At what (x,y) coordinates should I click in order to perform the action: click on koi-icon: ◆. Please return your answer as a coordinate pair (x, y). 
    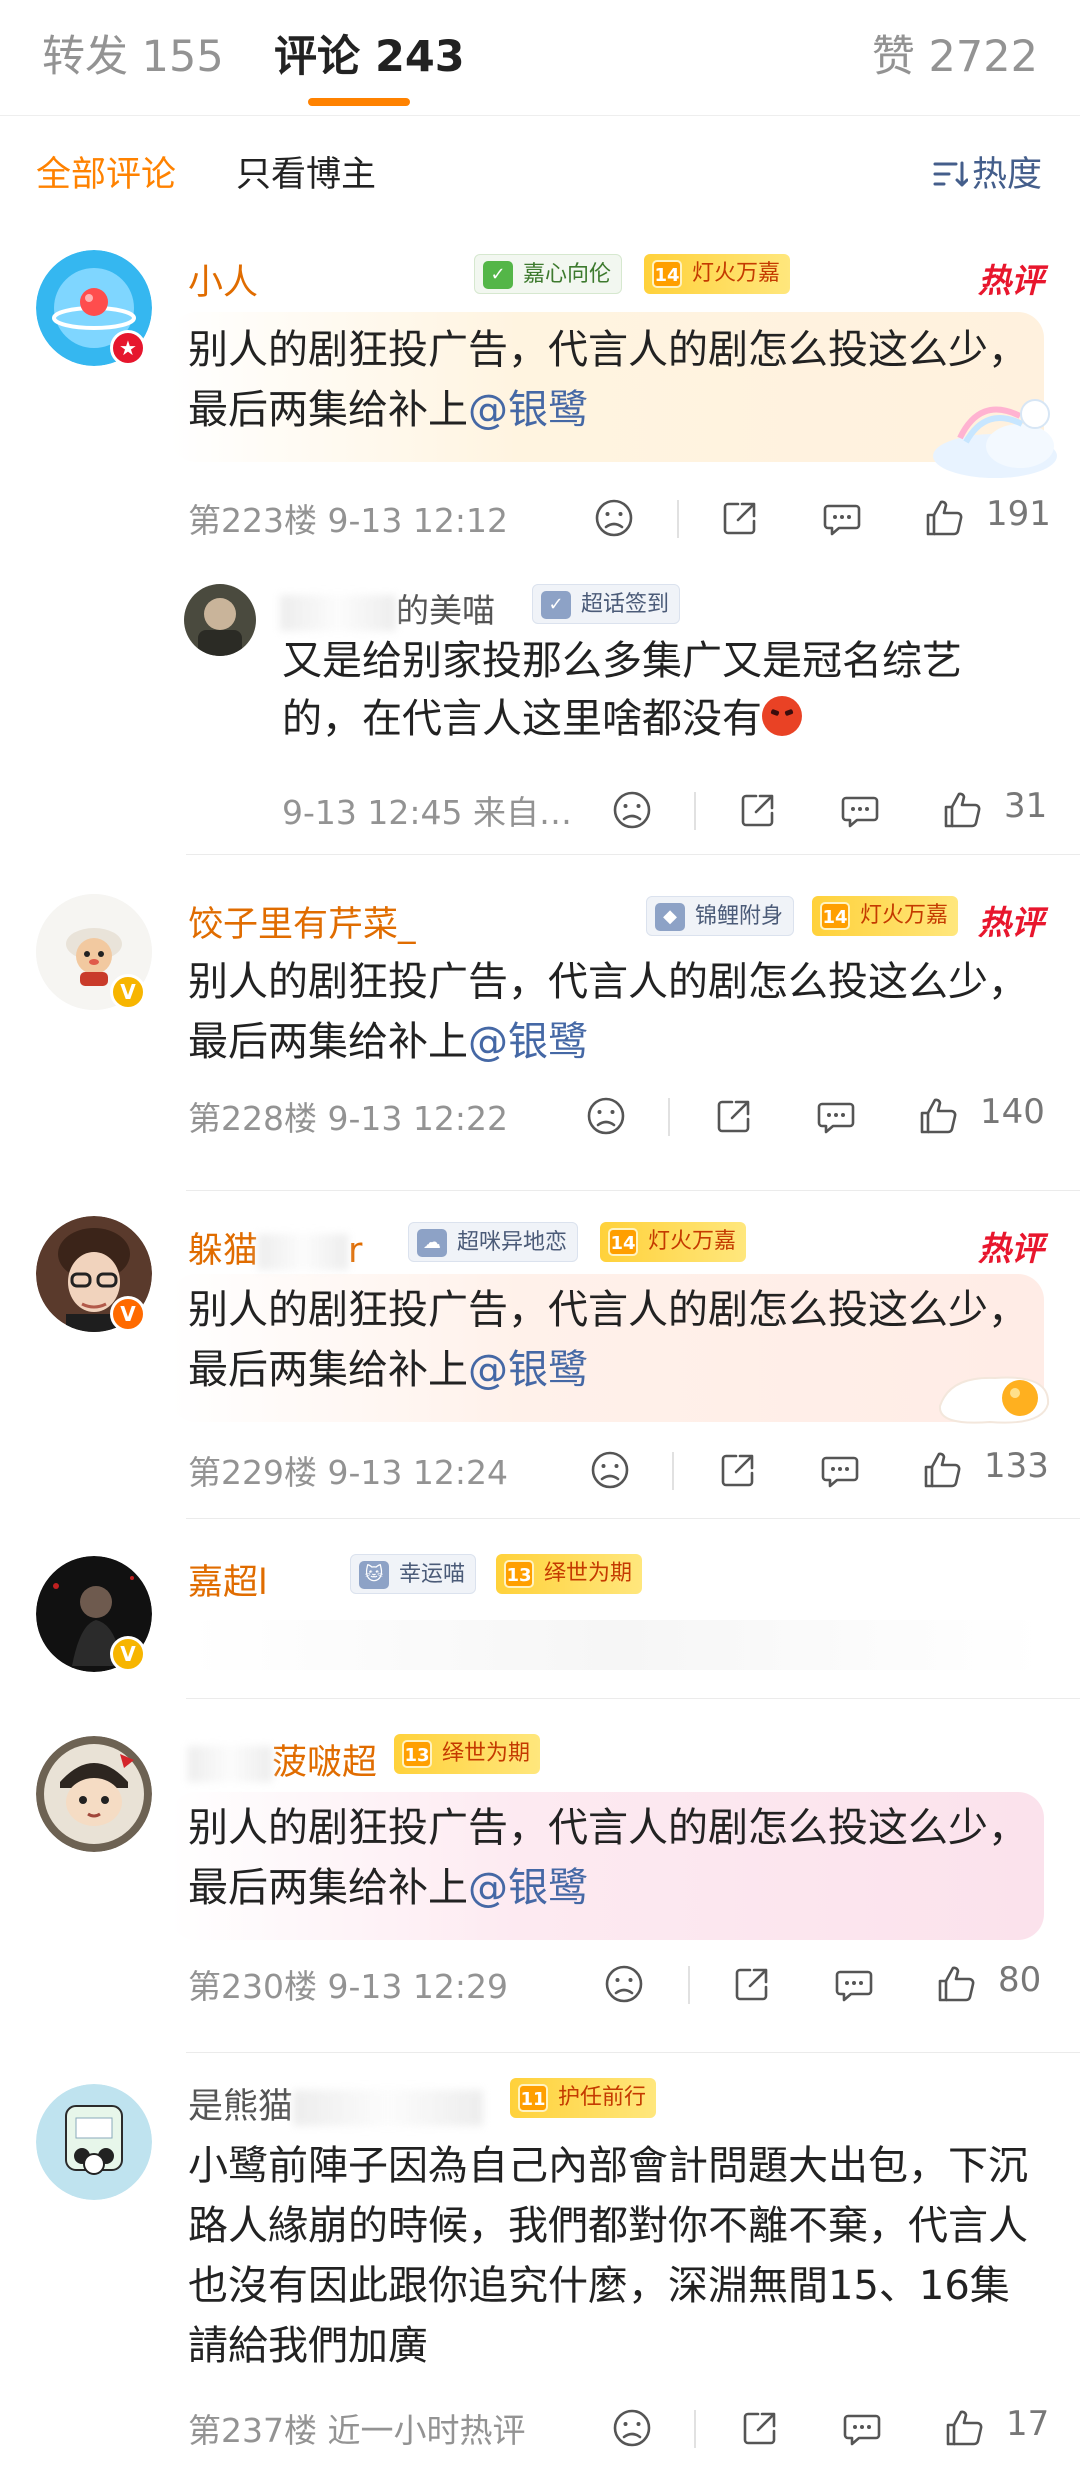
    Looking at the image, I should click on (670, 917).